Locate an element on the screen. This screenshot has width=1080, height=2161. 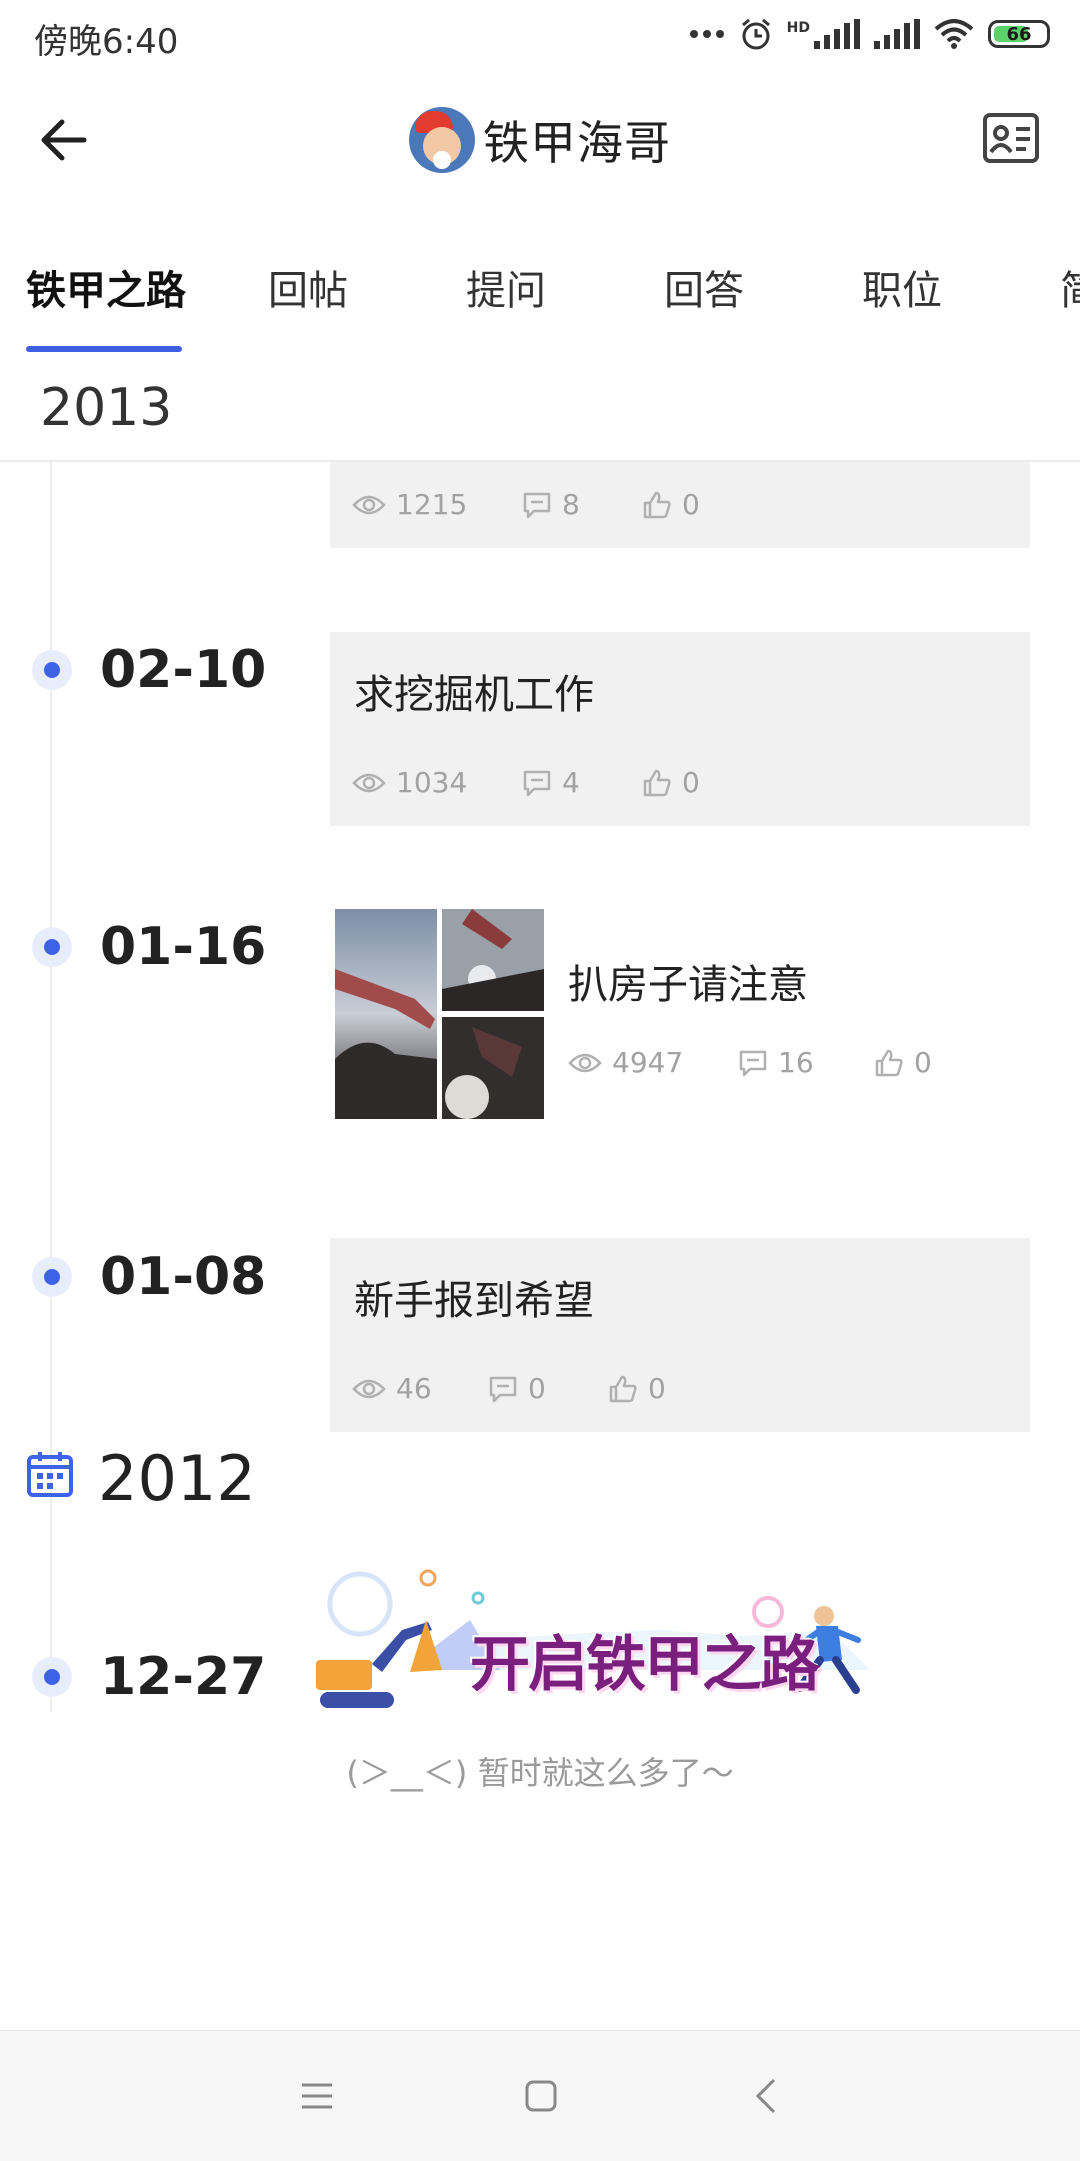
tab-jobs: 职位 is located at coordinates (902, 287).